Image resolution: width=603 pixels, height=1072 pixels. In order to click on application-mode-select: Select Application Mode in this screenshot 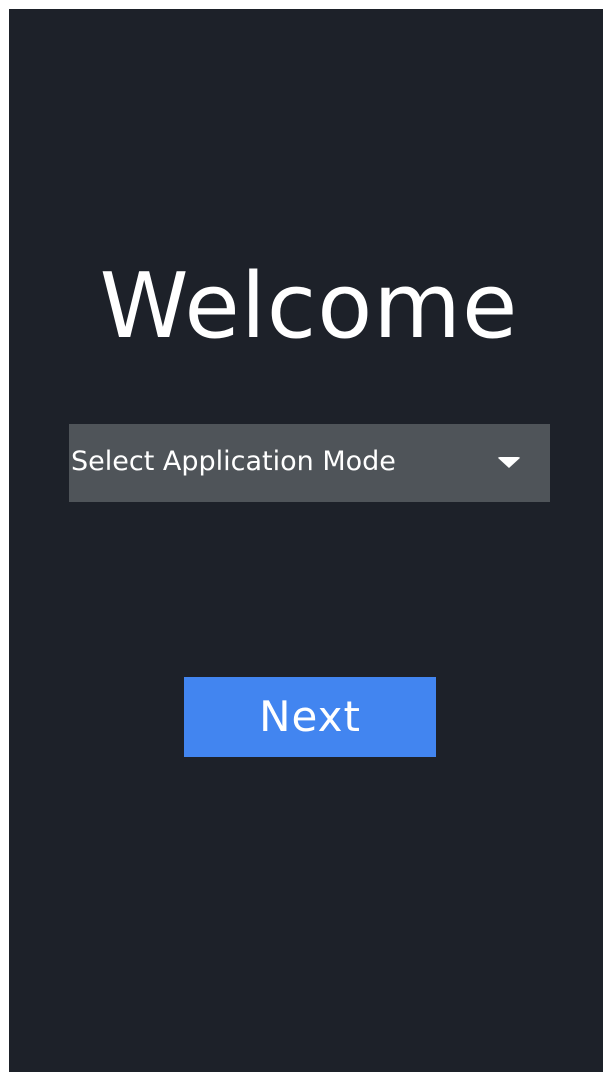, I will do `click(309, 463)`.